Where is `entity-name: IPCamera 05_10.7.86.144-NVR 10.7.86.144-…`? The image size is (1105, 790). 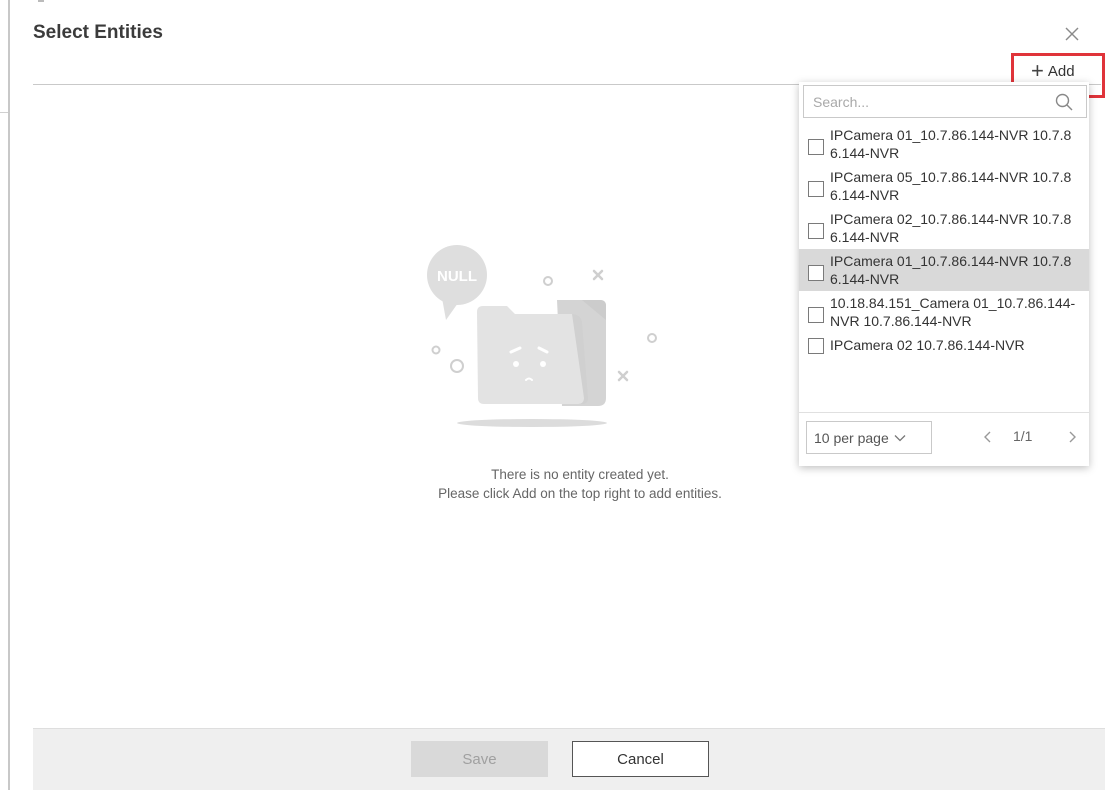 entity-name: IPCamera 05_10.7.86.144-NVR 10.7.86.144-… is located at coordinates (951, 186).